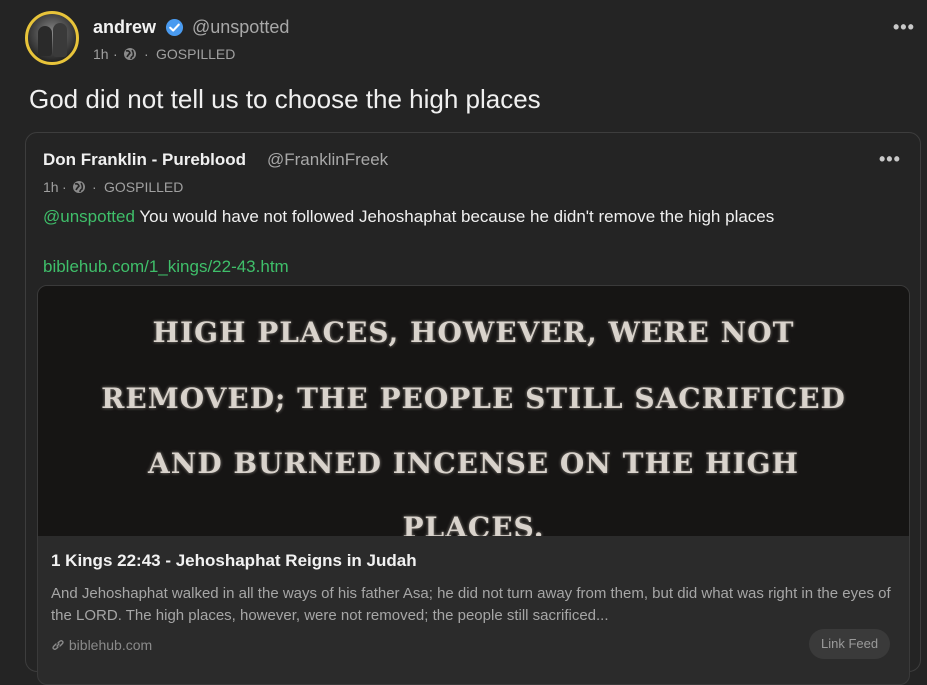 The image size is (927, 685). What do you see at coordinates (240, 27) in the screenshot?
I see `author-handle: @unspotted` at bounding box center [240, 27].